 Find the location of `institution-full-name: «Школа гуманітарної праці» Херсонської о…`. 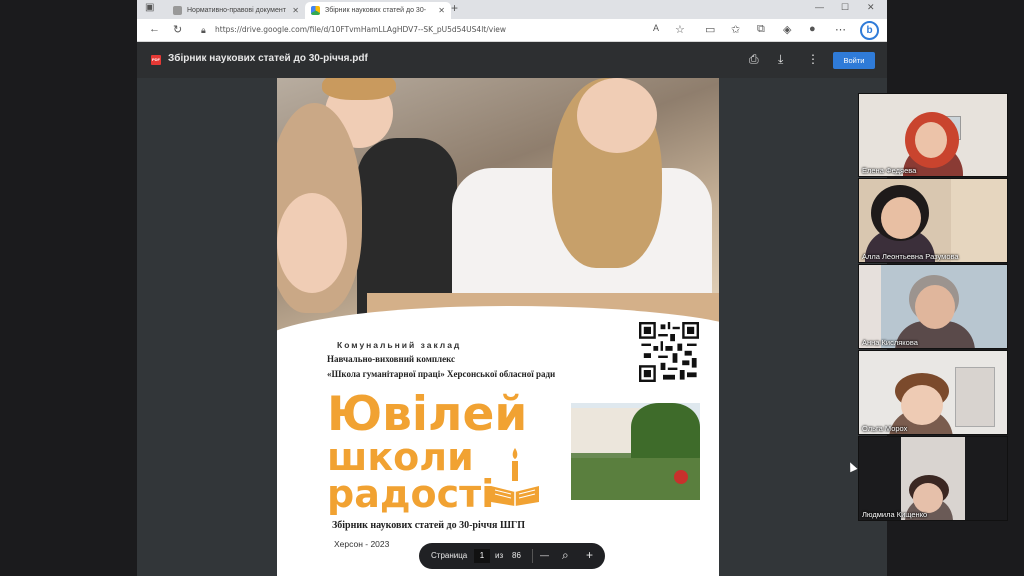

institution-full-name: «Школа гуманітарної праці» Херсонської о… is located at coordinates (441, 374).